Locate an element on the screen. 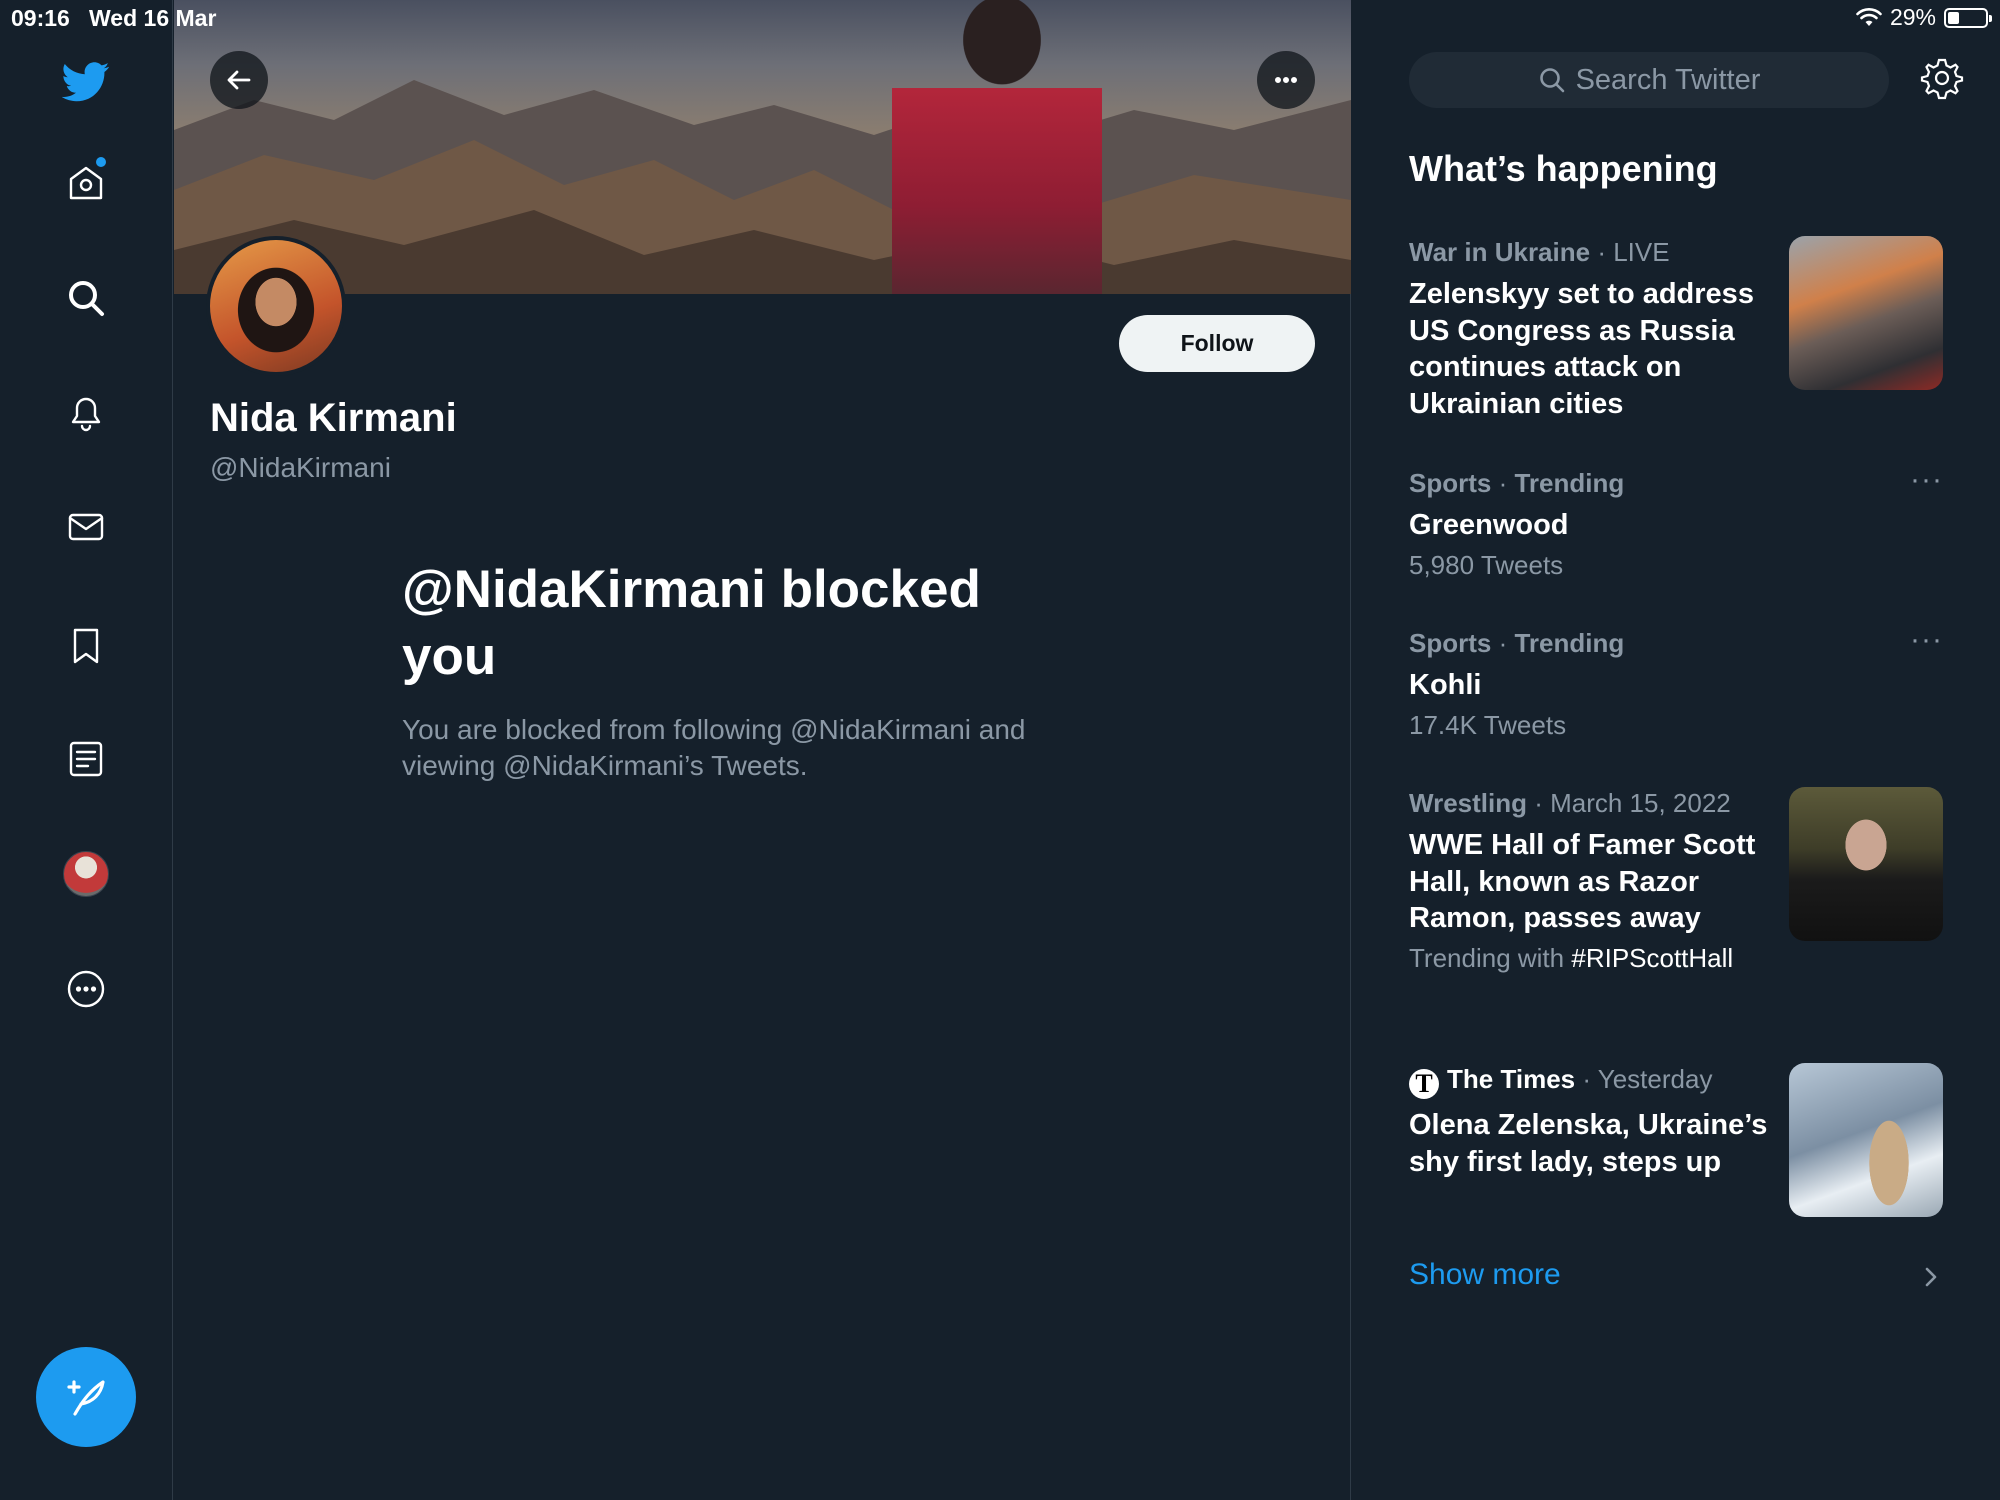  status-date: Wed 16 Mar is located at coordinates (153, 18).